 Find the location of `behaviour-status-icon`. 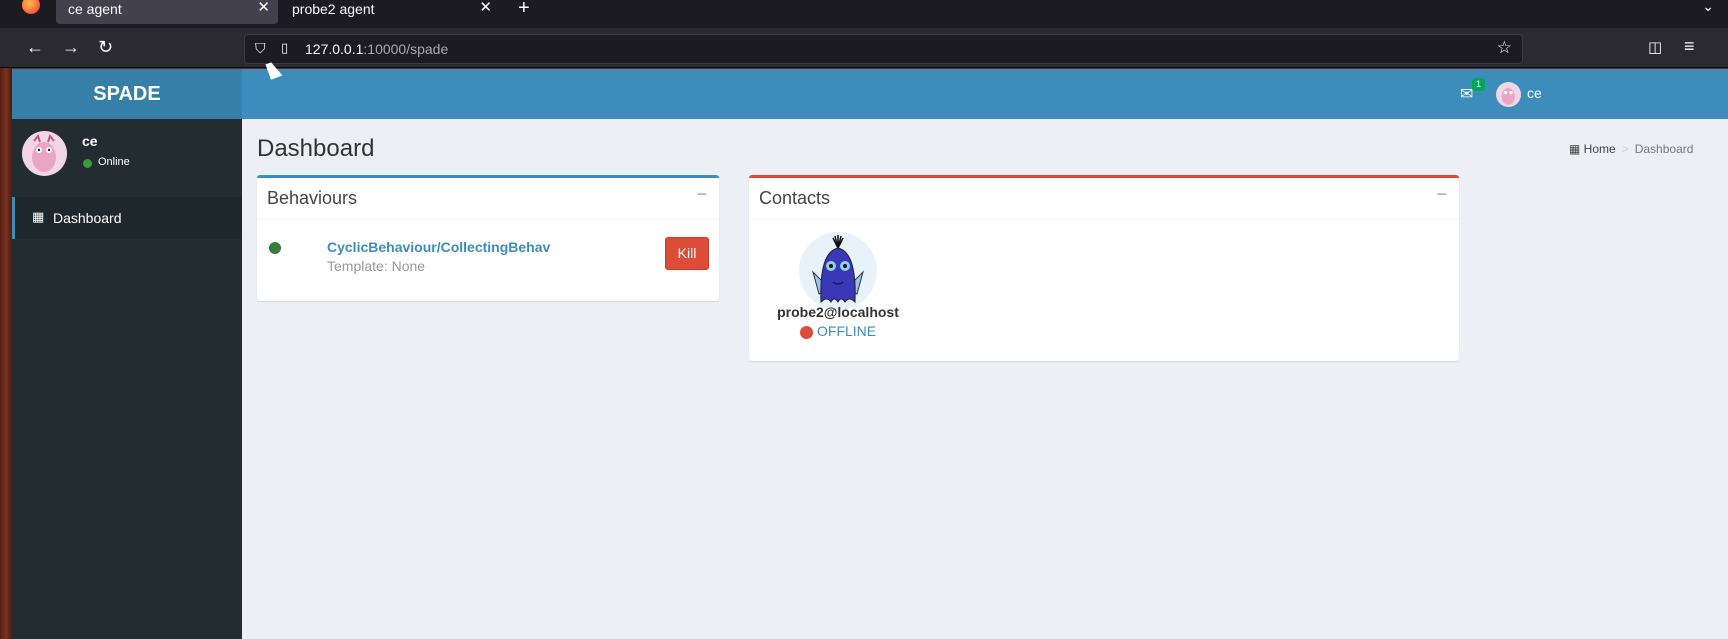

behaviour-status-icon is located at coordinates (275, 248).